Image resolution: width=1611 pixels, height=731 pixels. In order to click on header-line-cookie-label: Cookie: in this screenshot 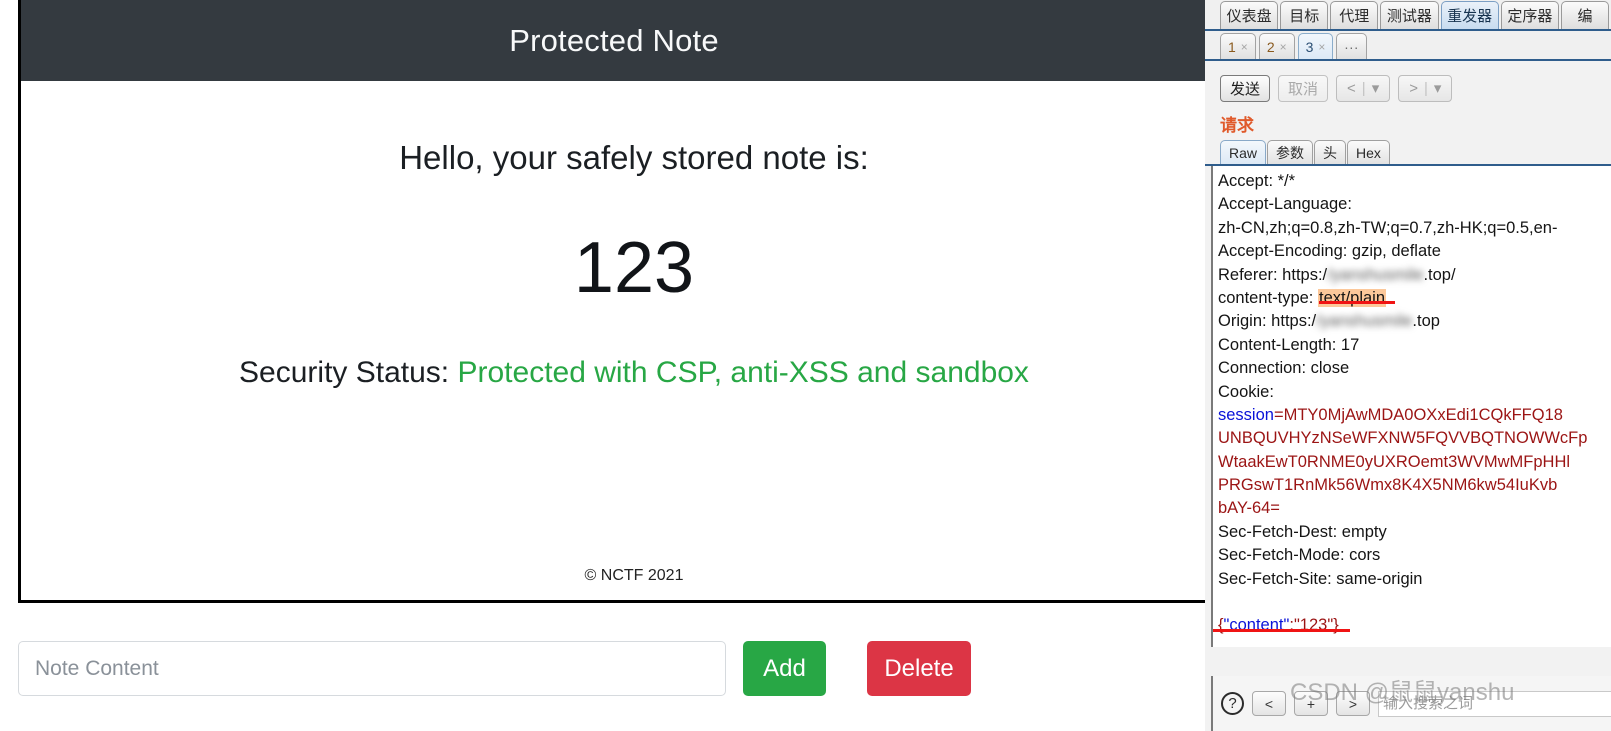, I will do `click(1246, 391)`.